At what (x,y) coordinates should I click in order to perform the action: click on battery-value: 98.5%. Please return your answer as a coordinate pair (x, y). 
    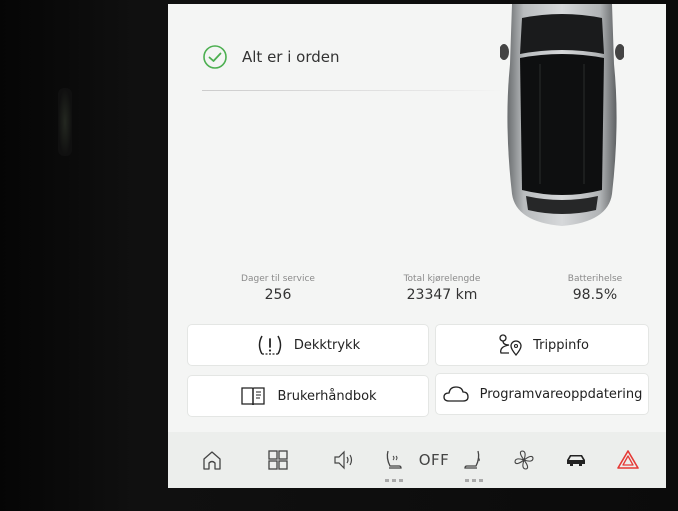
    Looking at the image, I should click on (595, 295).